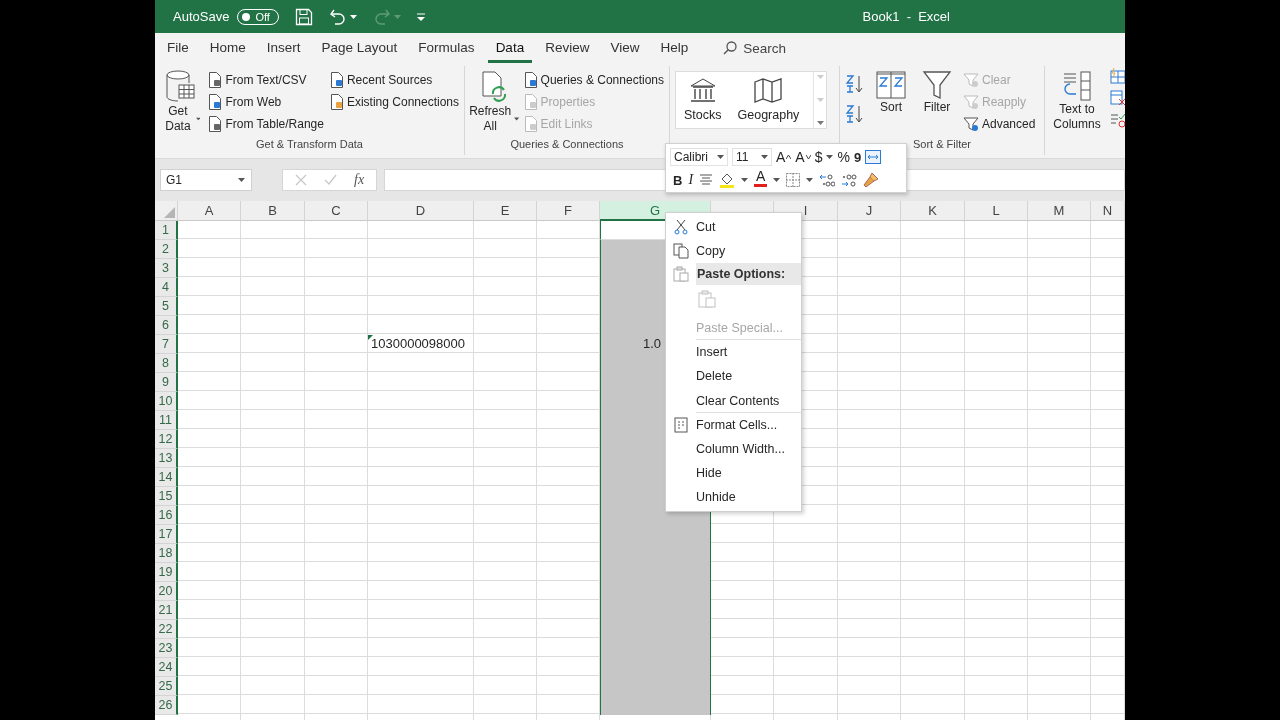  What do you see at coordinates (567, 145) in the screenshot?
I see `group-label: Queries & Connections` at bounding box center [567, 145].